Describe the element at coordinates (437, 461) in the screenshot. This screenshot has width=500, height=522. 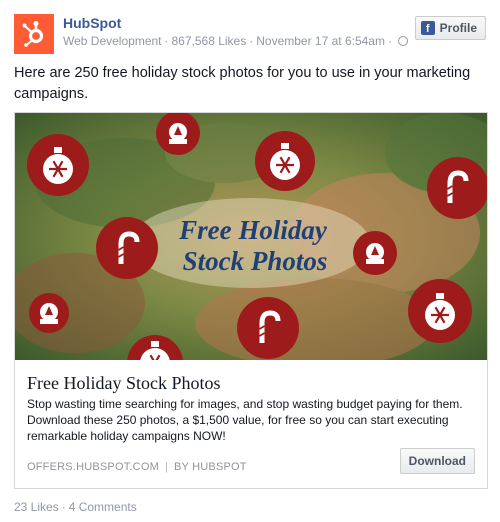
I see `download-button: Download` at that location.